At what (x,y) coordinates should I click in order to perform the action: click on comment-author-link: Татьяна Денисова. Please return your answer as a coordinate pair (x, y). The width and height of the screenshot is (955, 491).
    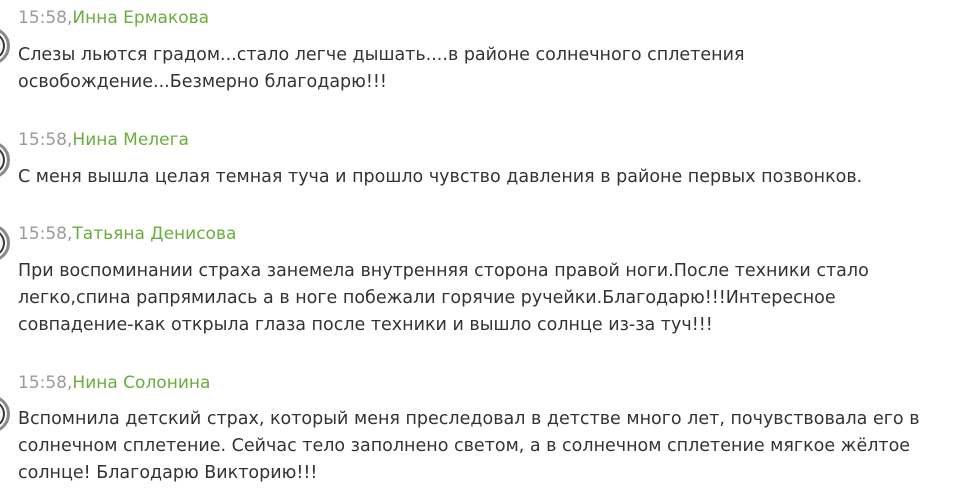
    Looking at the image, I should click on (154, 234).